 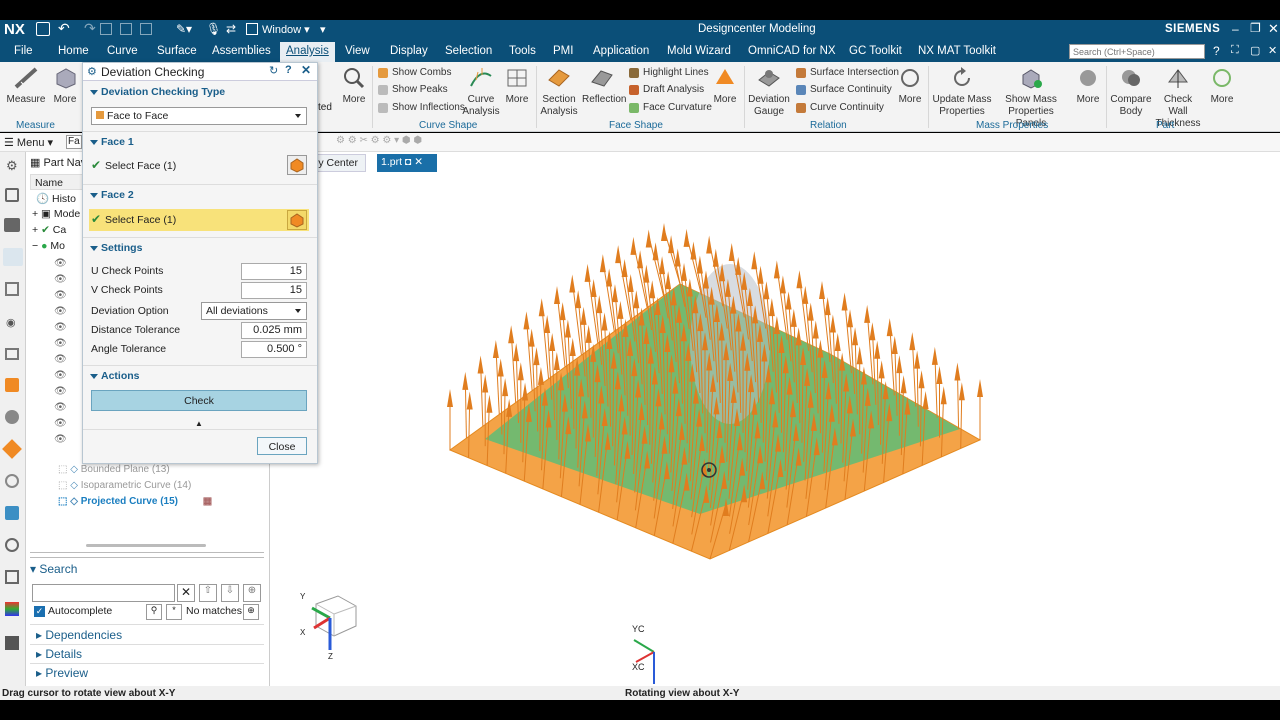 I want to click on model-history-row: − ● Mo, so click(x=48, y=246).